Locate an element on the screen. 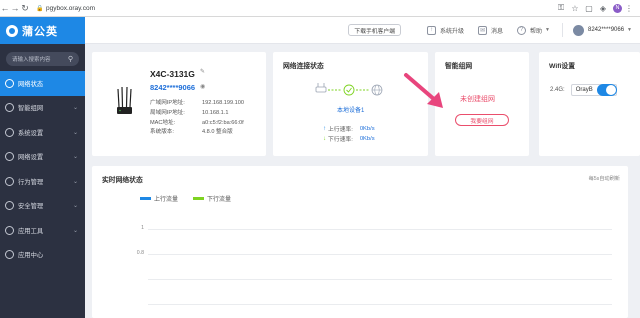  create-network-button: 我要组网 is located at coordinates (482, 120).